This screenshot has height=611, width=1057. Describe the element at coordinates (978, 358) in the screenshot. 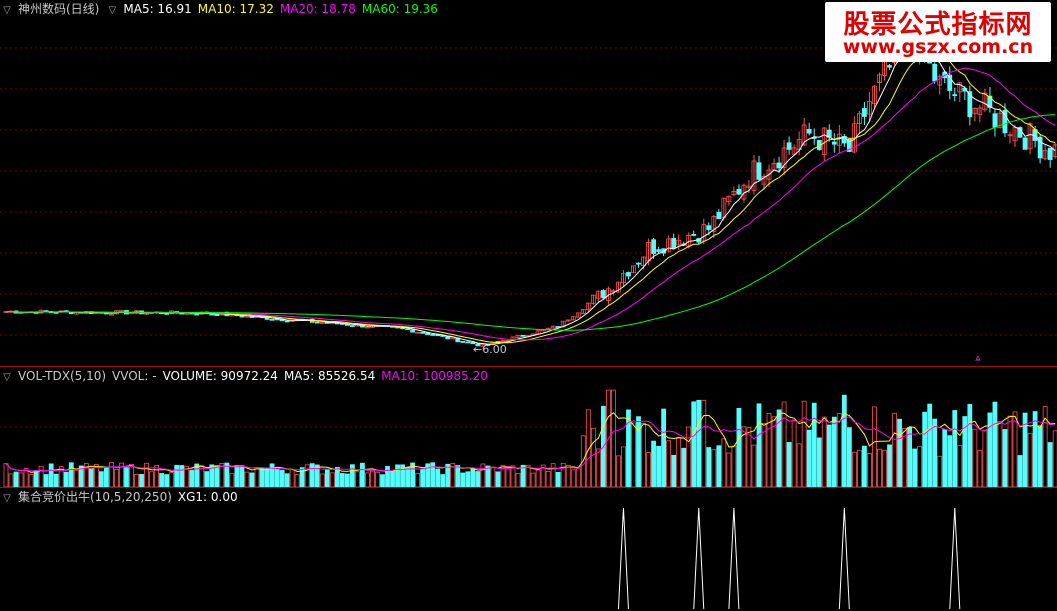

I see `signal-arrow-icon: ⩓` at that location.